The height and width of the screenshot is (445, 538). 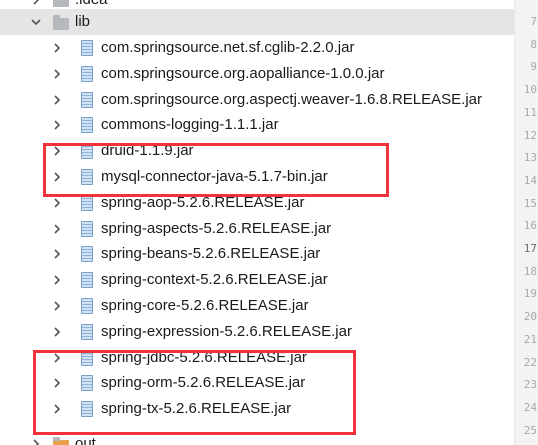 What do you see at coordinates (530, 112) in the screenshot?
I see `line-number: 11` at bounding box center [530, 112].